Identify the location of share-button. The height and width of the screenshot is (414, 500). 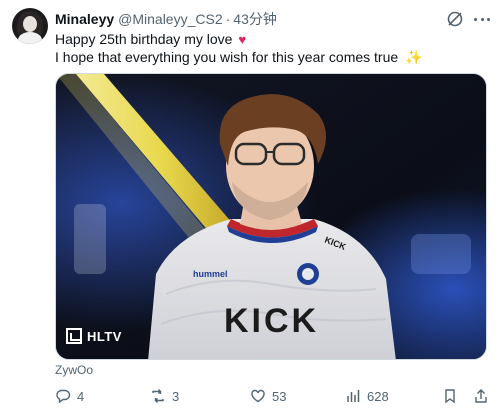
(481, 396).